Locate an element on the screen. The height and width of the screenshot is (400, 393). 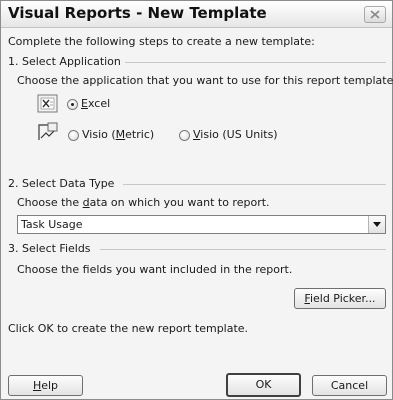
help-button: Help is located at coordinates (45, 385).